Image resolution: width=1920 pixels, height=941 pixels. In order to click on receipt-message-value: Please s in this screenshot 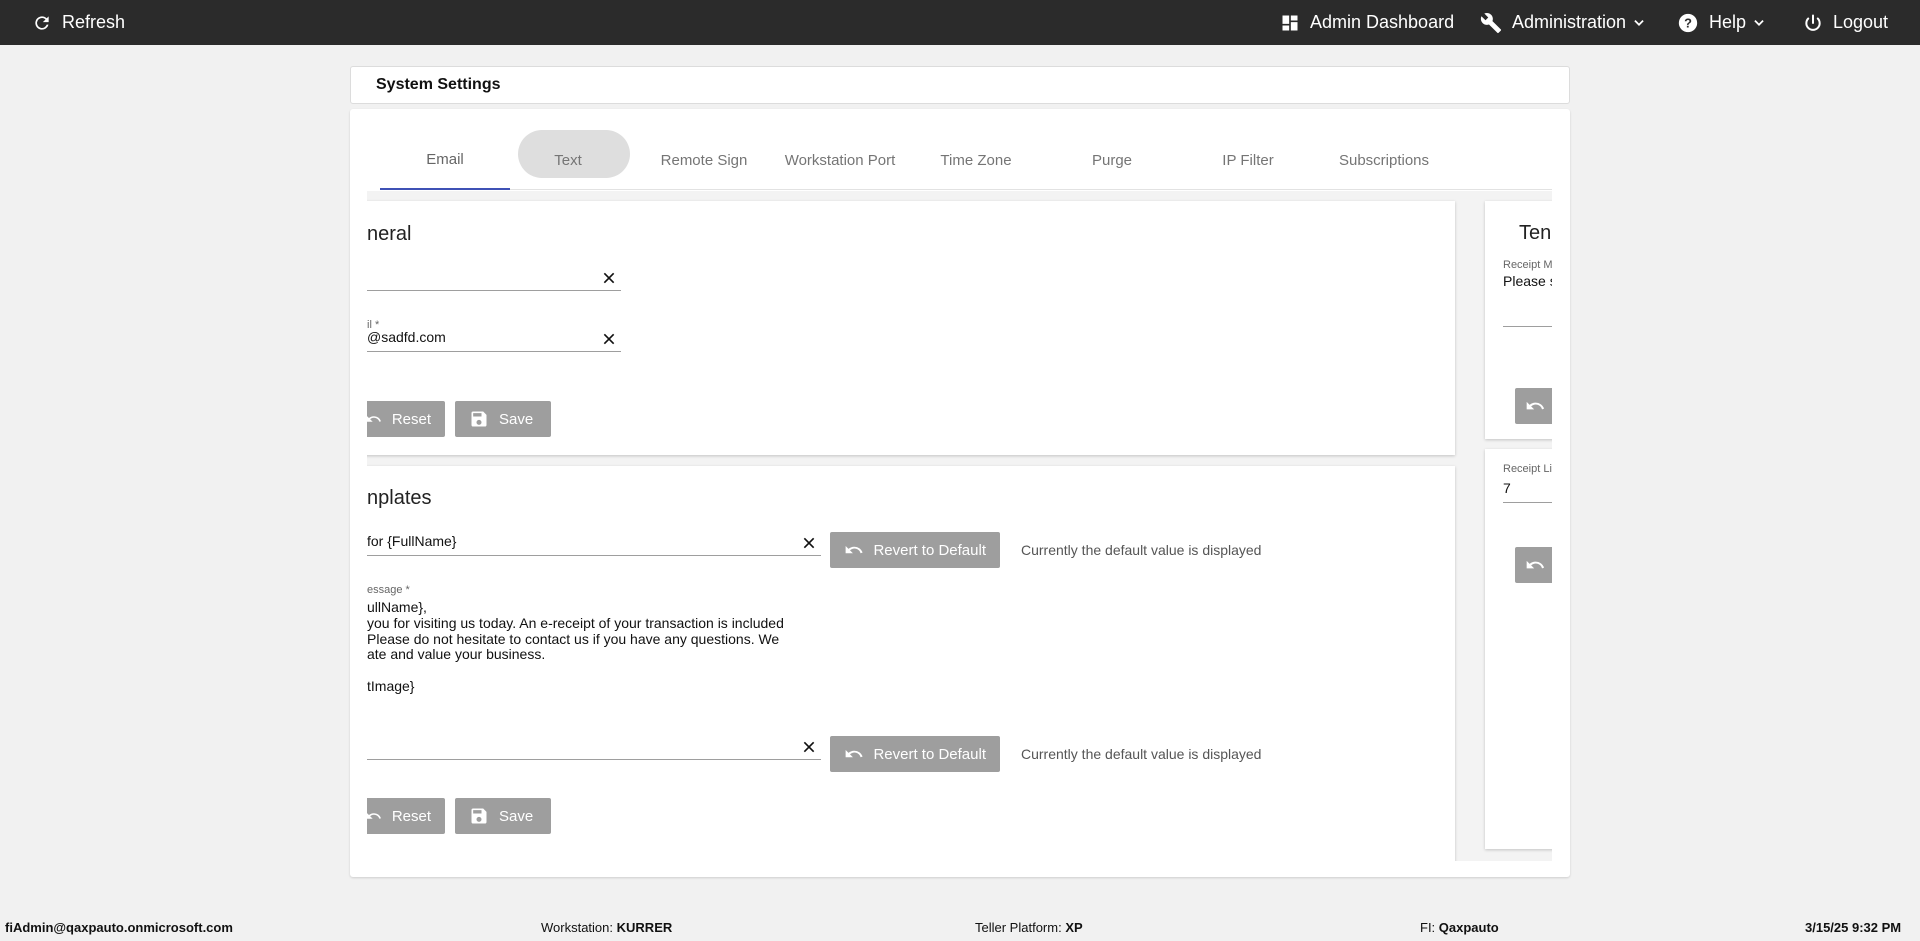, I will do `click(1527, 281)`.